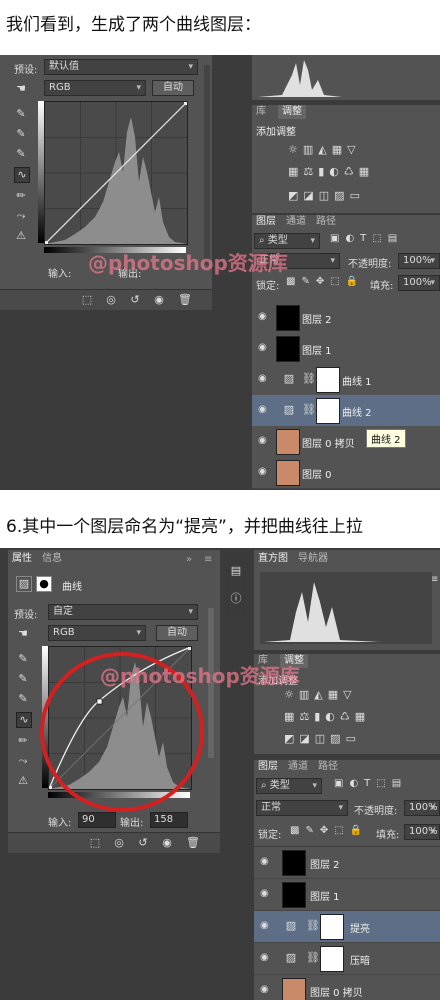  I want to click on properties-scrollbar, so click(207, 165).